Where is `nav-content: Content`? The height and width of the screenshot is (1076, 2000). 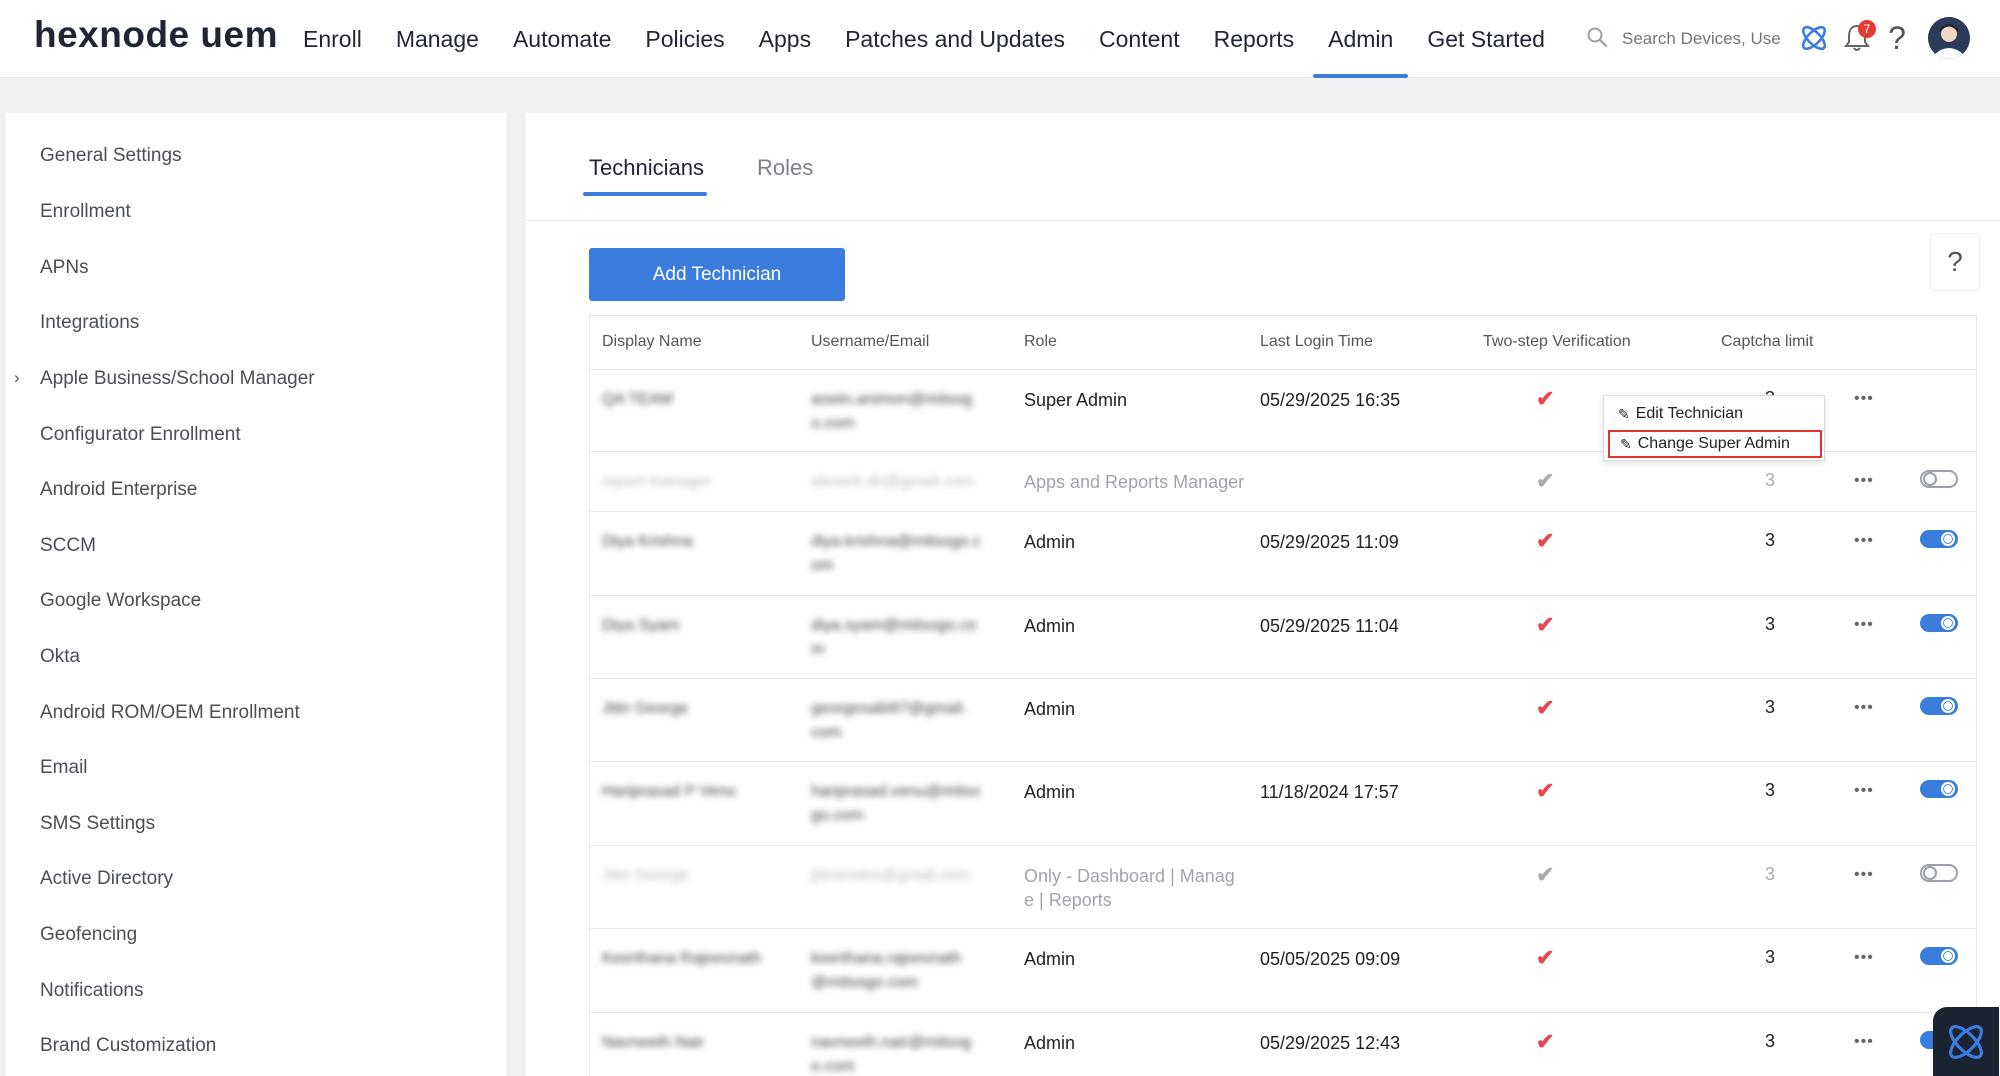 nav-content: Content is located at coordinates (1139, 39).